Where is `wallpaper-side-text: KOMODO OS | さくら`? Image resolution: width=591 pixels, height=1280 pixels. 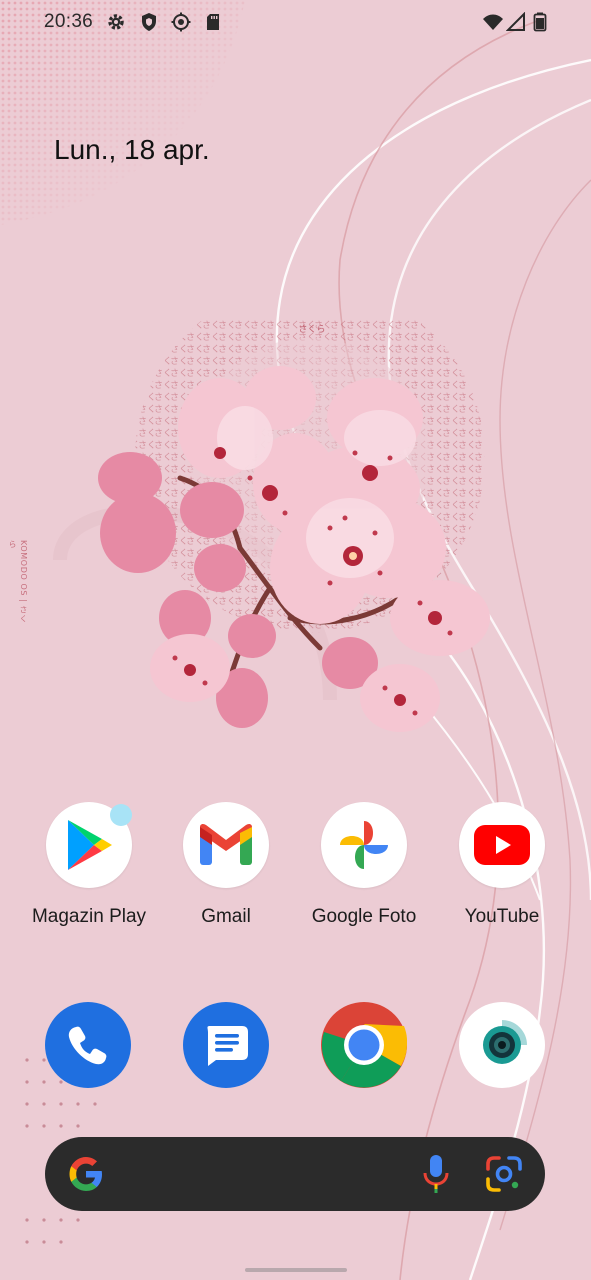 wallpaper-side-text: KOMODO OS | さくら is located at coordinates (18, 581).